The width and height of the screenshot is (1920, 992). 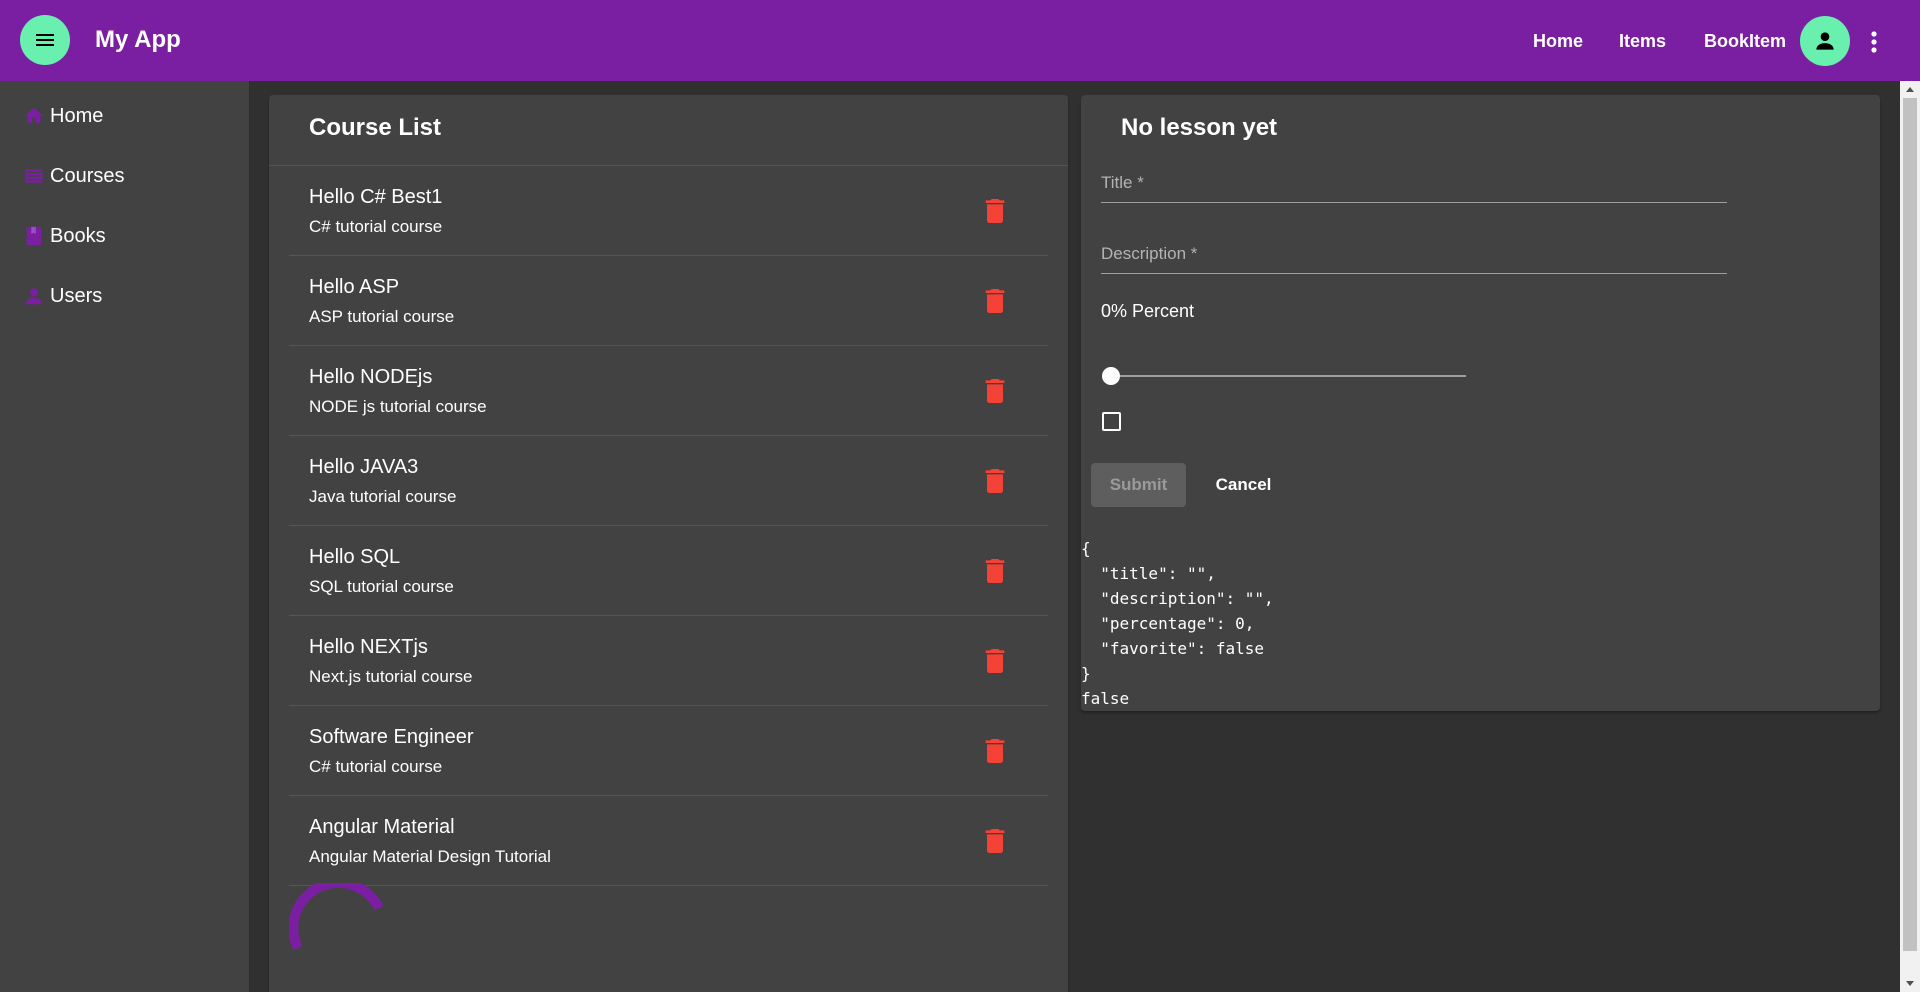 I want to click on list-item: Hello JAVA3 Java tutorial course, so click(x=668, y=481).